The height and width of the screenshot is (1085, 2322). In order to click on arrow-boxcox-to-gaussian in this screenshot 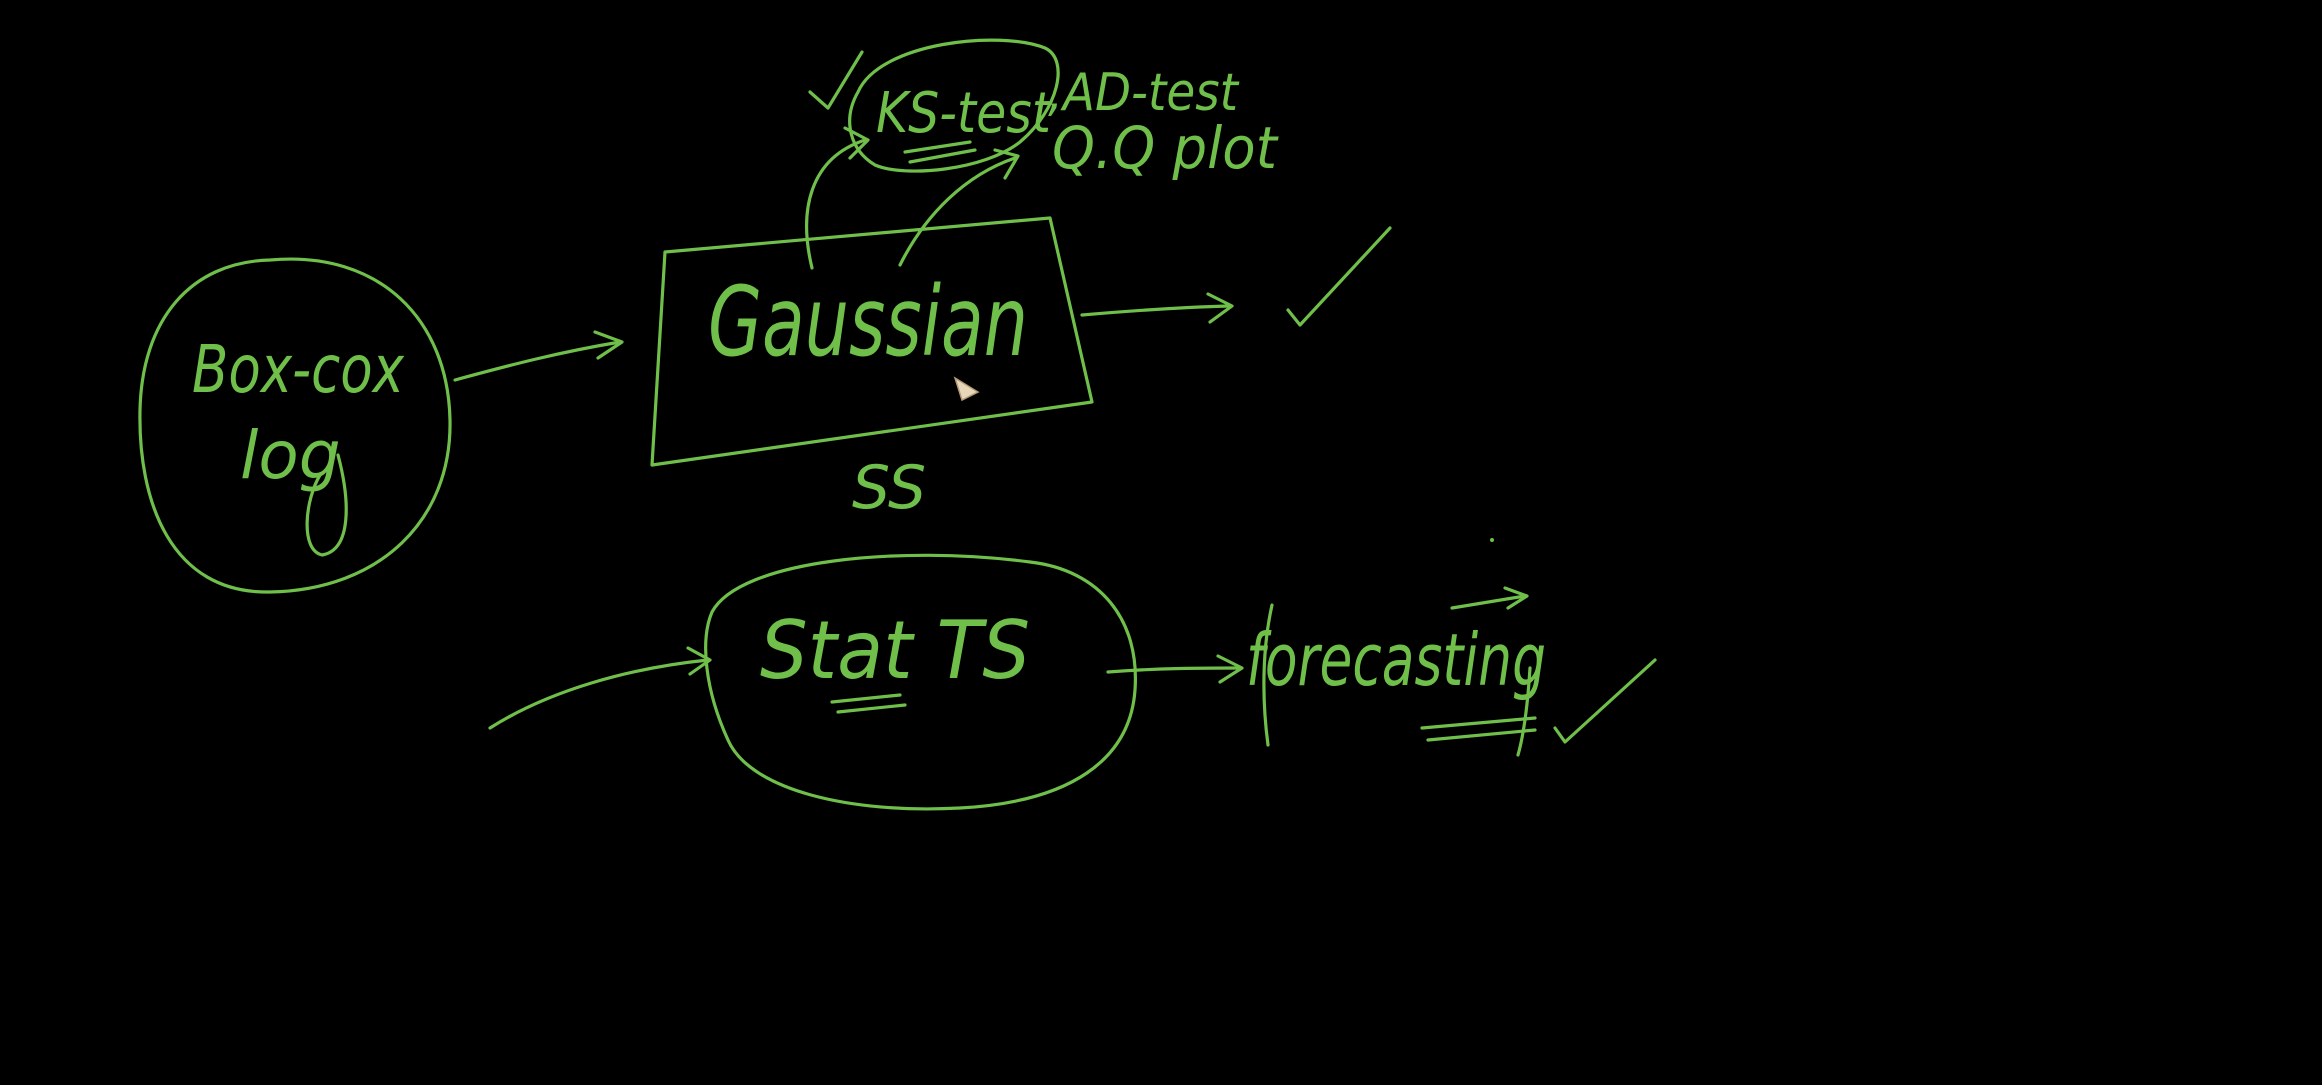, I will do `click(537, 361)`.